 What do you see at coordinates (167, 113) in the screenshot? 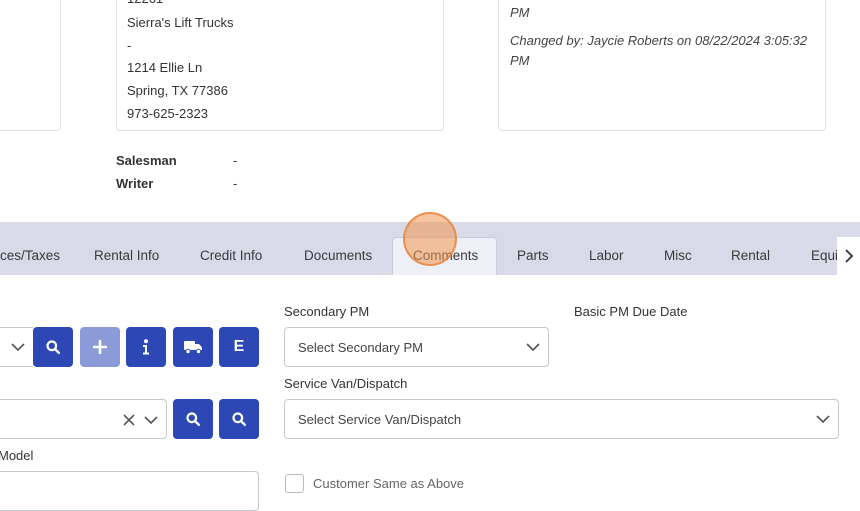
I see `customer-phone: 973-625-2323` at bounding box center [167, 113].